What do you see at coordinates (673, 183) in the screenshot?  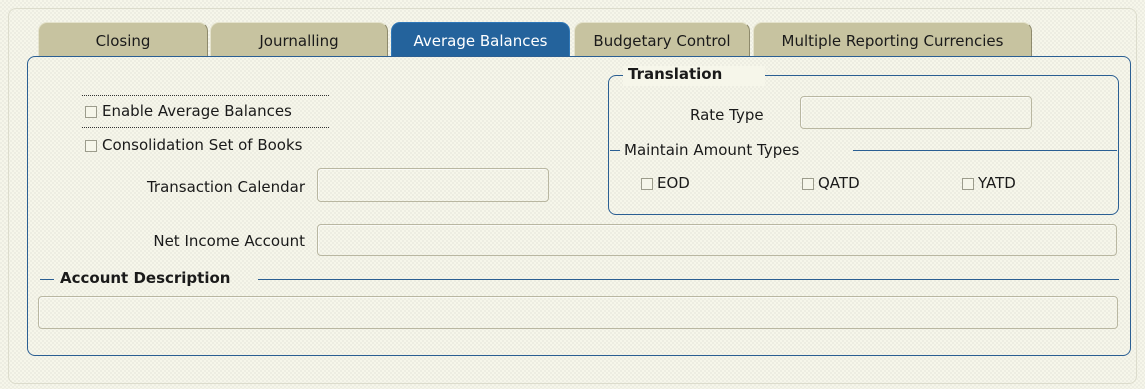 I see `eod-label: EOD` at bounding box center [673, 183].